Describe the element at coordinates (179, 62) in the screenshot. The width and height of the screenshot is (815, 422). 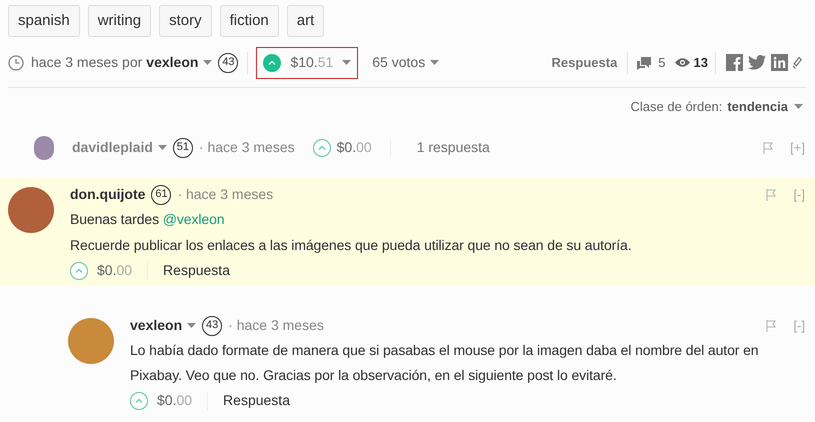
I see `author-link: vexleon` at that location.